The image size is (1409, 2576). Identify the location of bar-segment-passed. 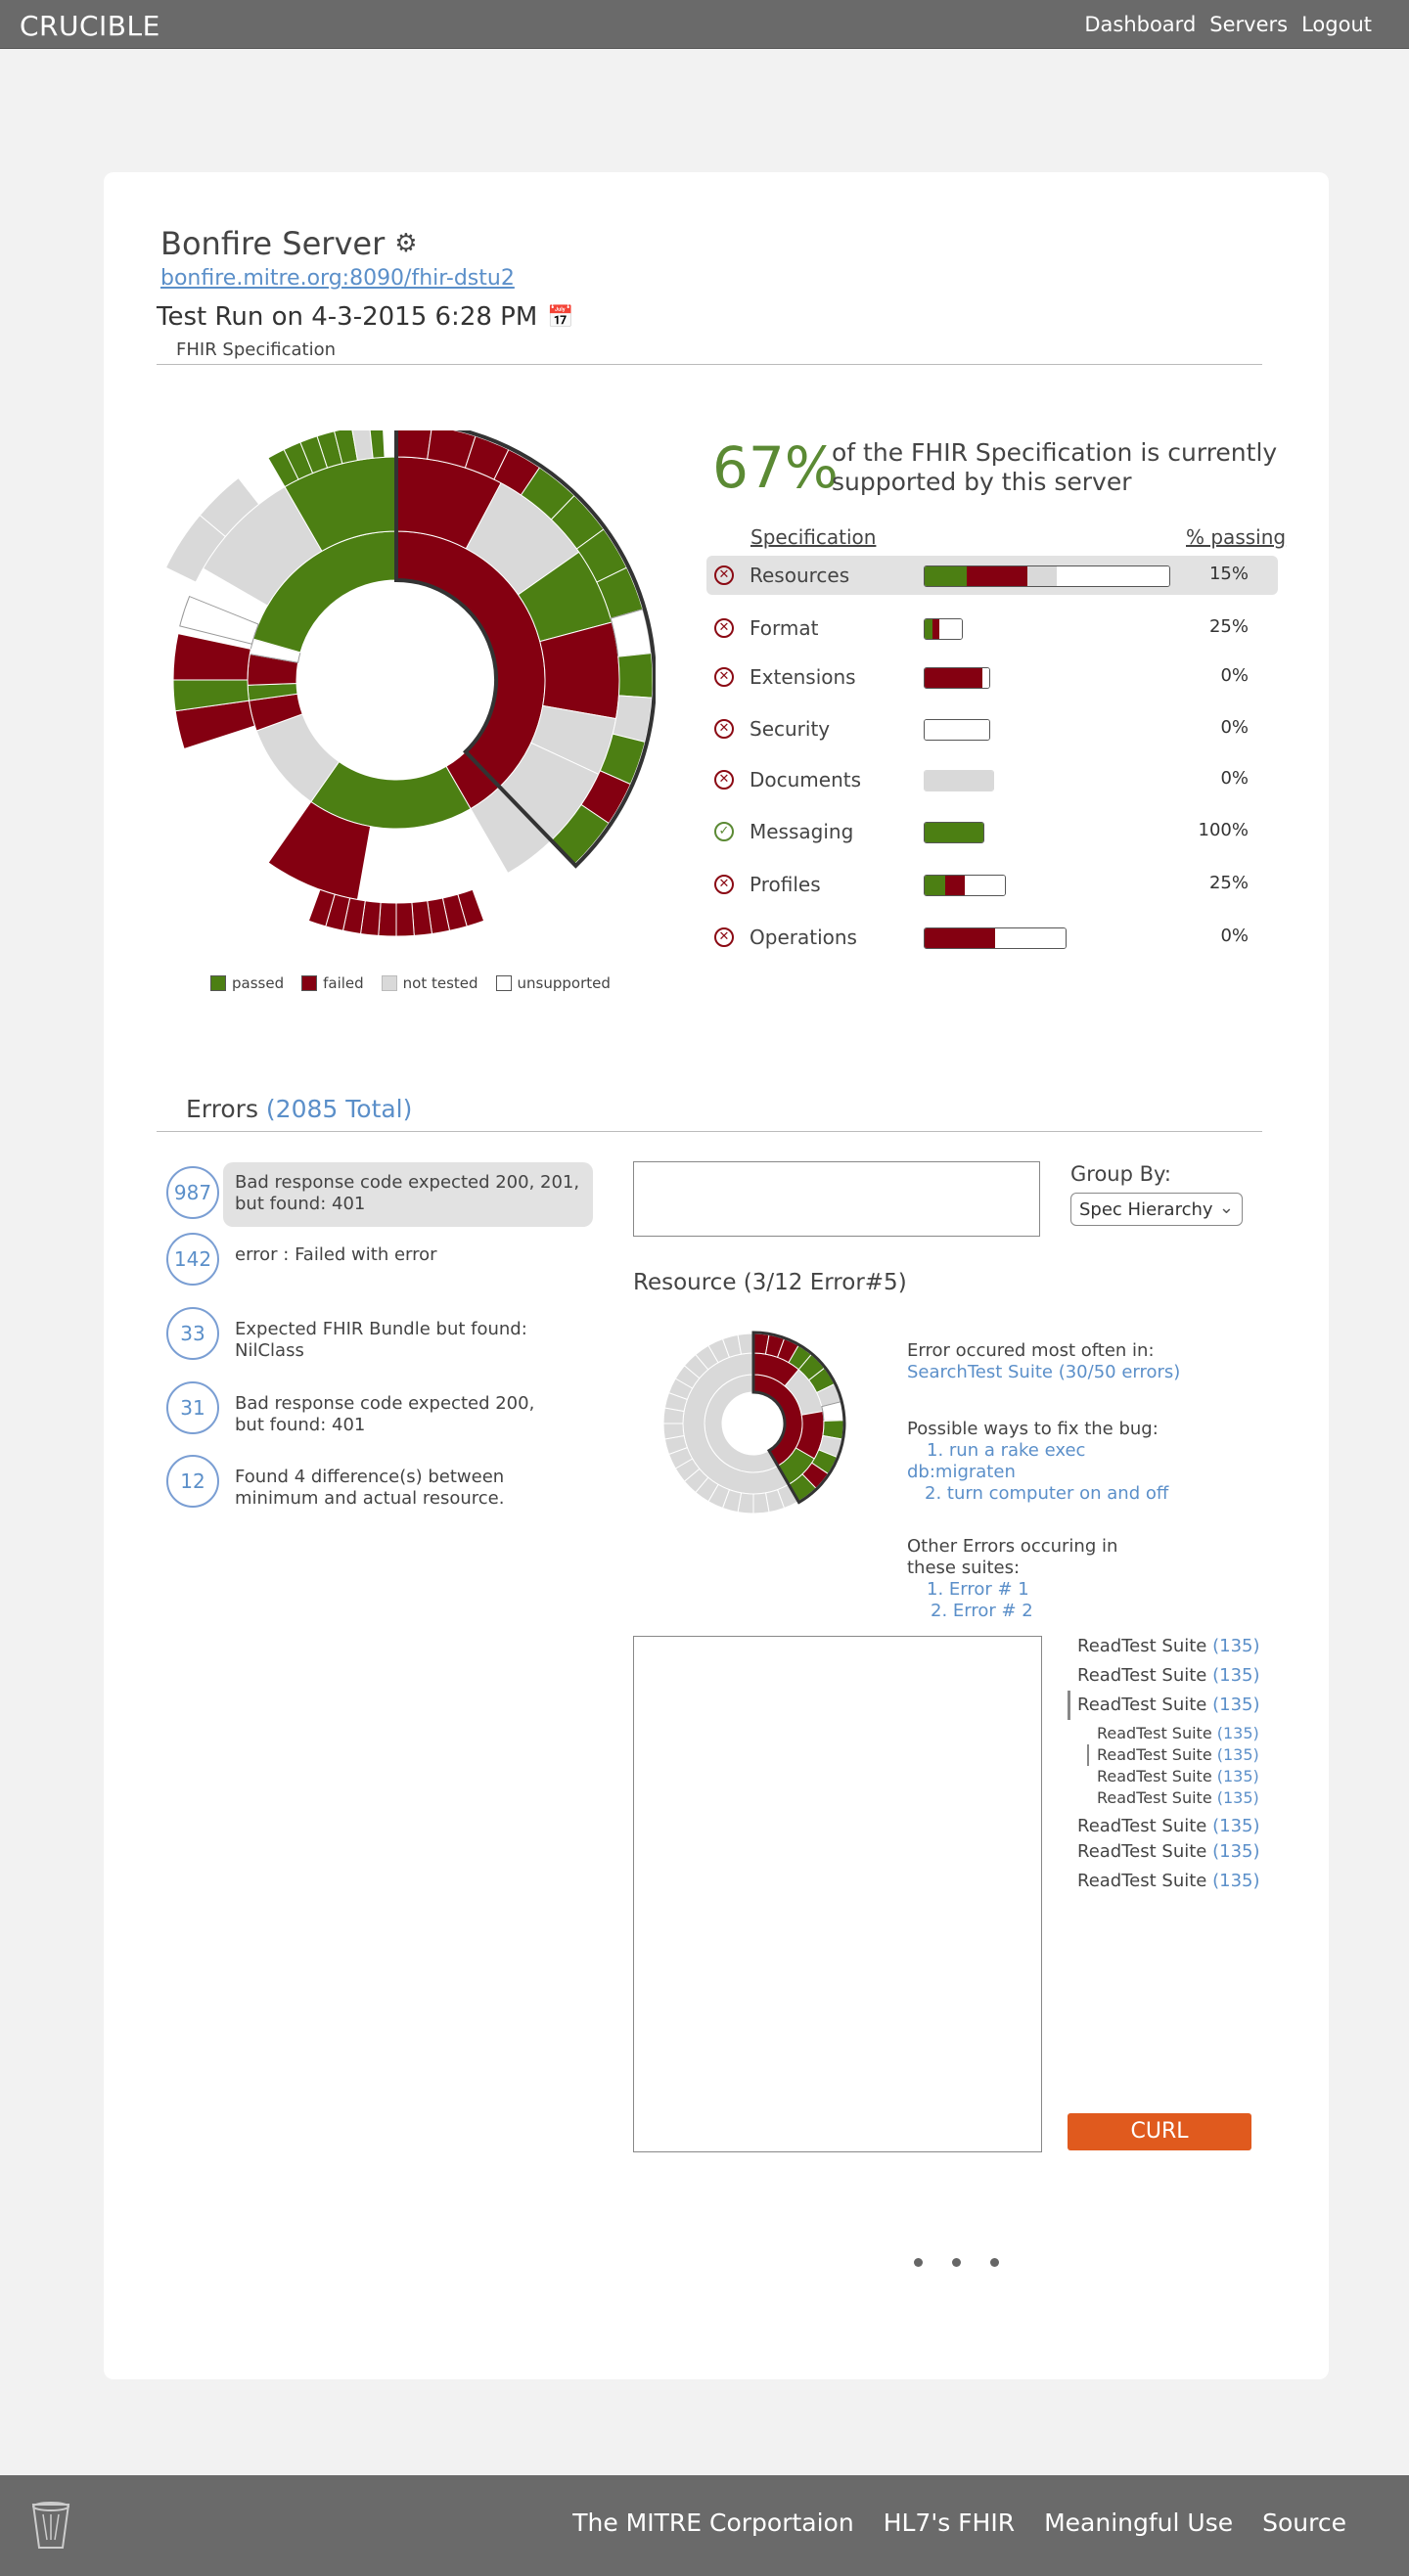
(946, 576).